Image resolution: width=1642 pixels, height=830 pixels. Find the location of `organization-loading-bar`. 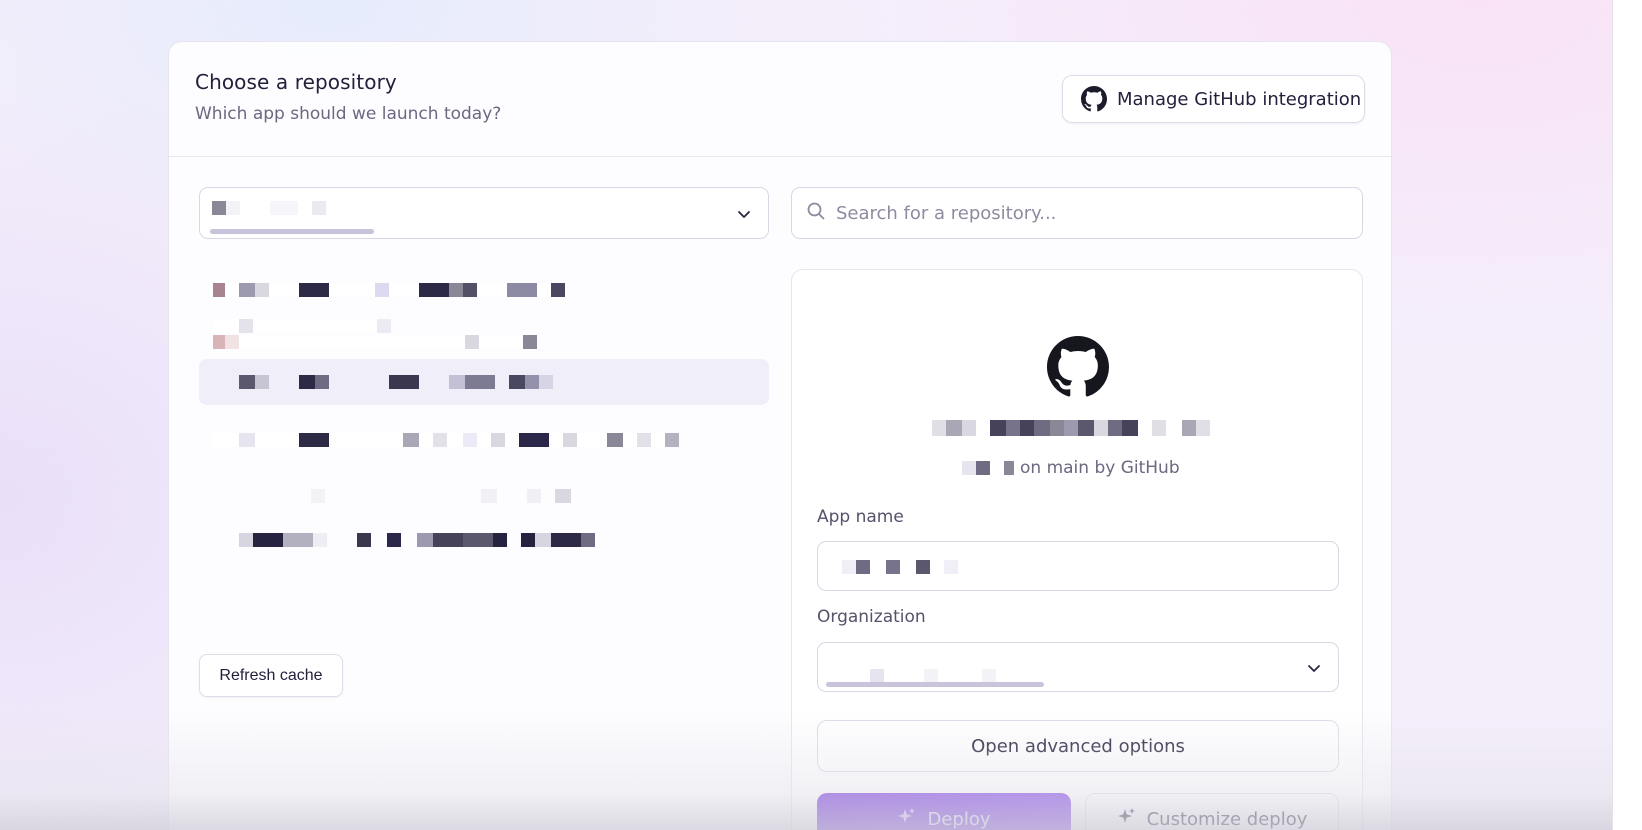

organization-loading-bar is located at coordinates (935, 684).